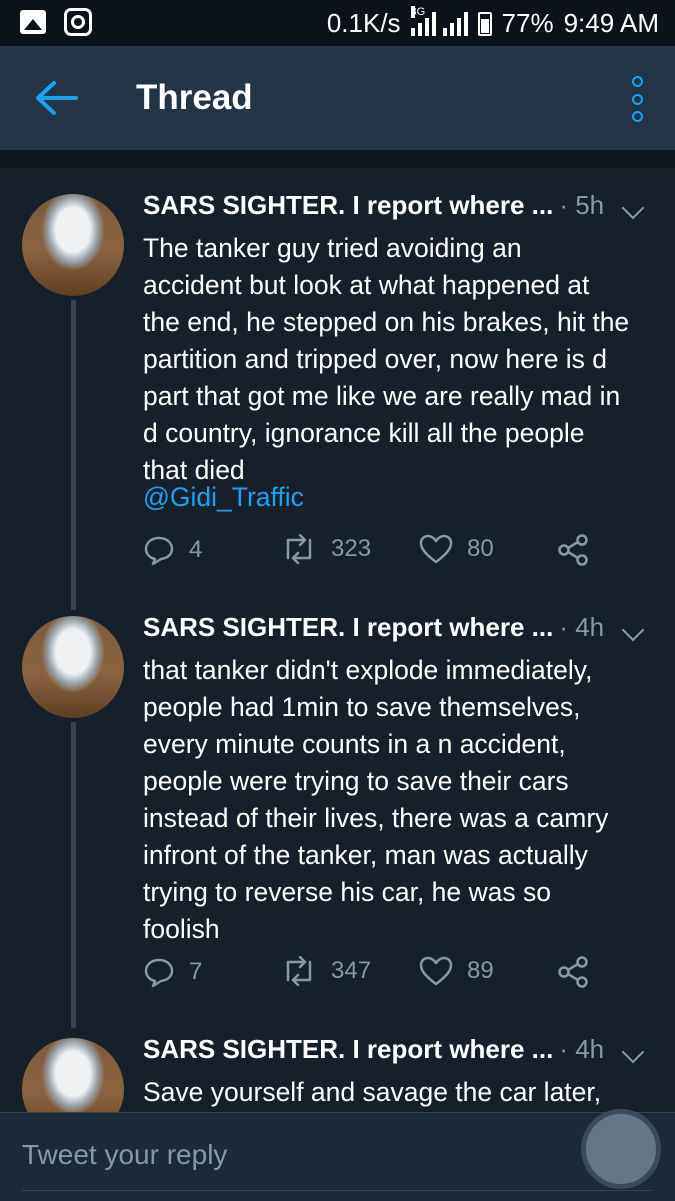 This screenshot has width=675, height=1201. Describe the element at coordinates (621, 1149) in the screenshot. I see `floating-action-button` at that location.